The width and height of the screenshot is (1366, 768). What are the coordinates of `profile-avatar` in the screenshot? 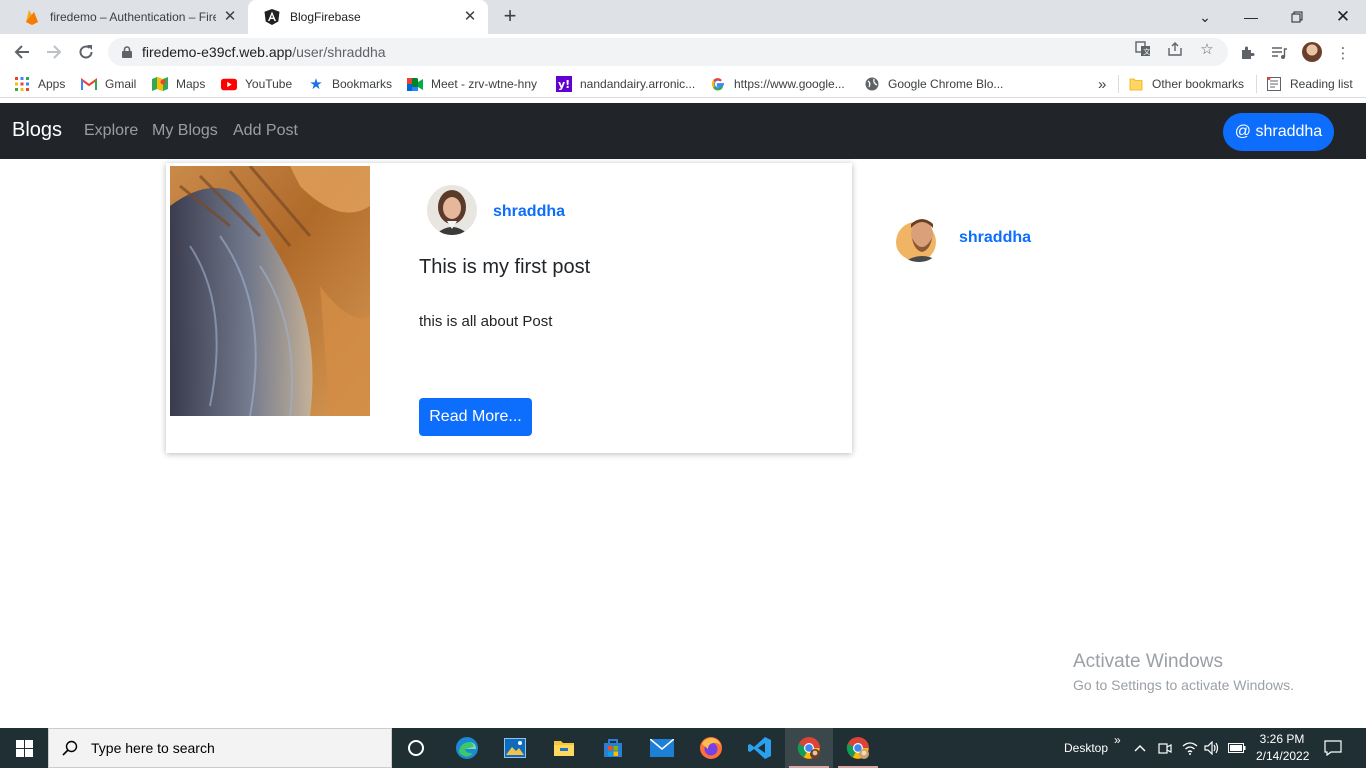 It's located at (1312, 52).